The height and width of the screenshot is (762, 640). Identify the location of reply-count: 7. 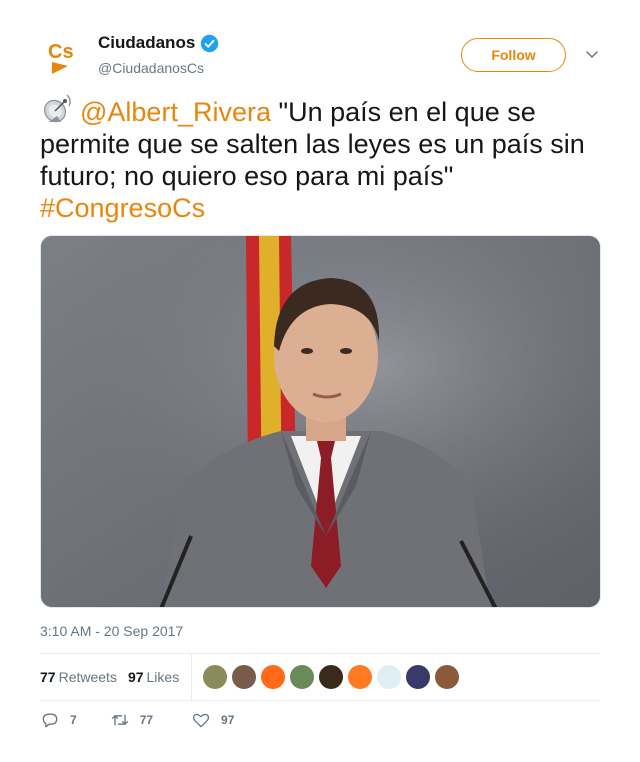
(73, 720).